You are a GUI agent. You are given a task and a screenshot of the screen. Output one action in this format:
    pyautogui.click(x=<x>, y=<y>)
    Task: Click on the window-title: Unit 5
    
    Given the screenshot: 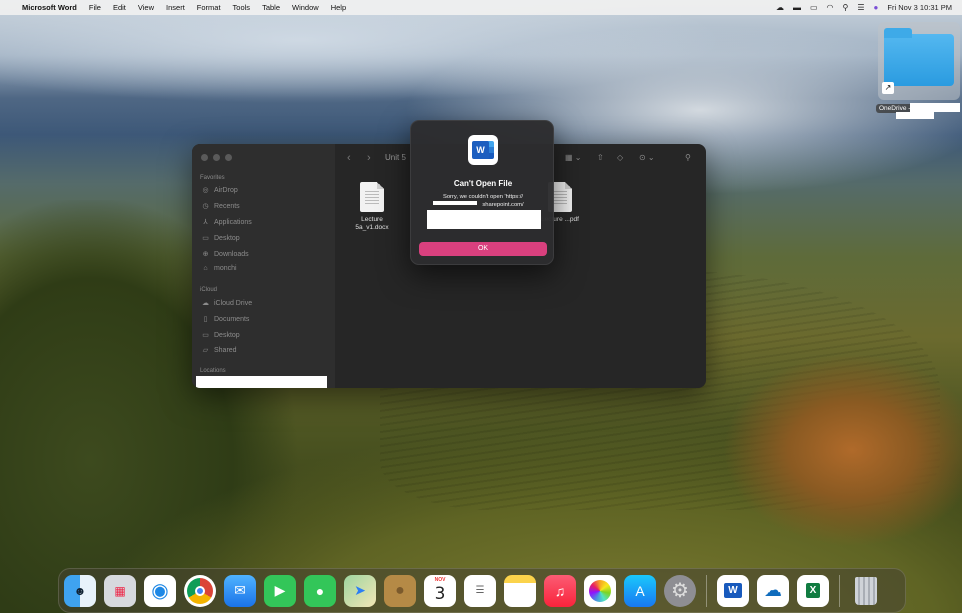 What is the action you would take?
    pyautogui.click(x=395, y=157)
    